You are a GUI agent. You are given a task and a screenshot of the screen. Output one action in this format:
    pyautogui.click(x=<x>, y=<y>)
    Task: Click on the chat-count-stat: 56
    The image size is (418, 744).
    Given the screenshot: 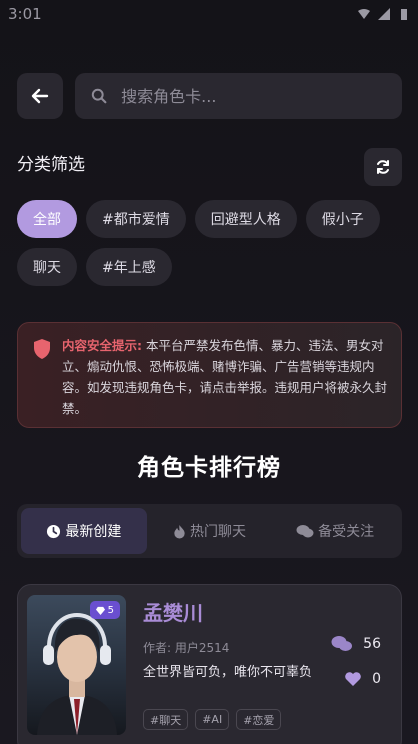 What is the action you would take?
    pyautogui.click(x=356, y=644)
    